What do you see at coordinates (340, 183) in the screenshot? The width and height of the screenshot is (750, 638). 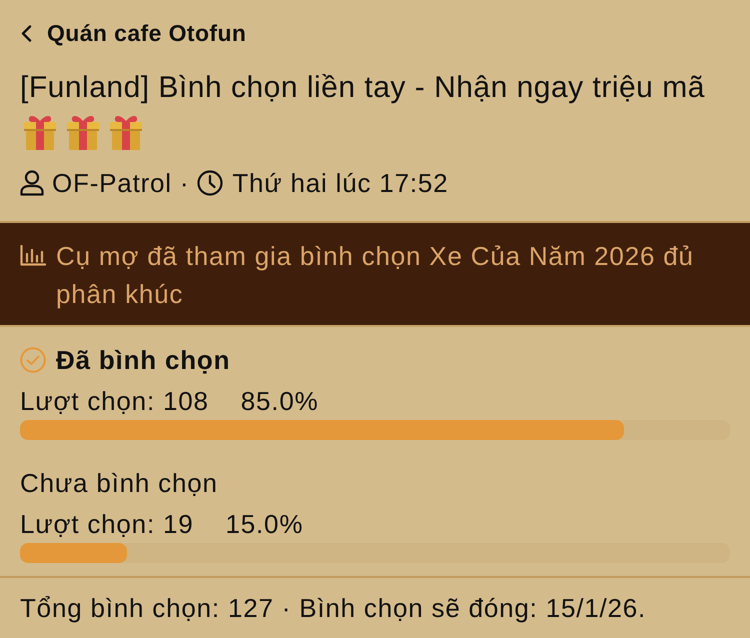 I see `post-time: Thứ hai lúc 17:52` at bounding box center [340, 183].